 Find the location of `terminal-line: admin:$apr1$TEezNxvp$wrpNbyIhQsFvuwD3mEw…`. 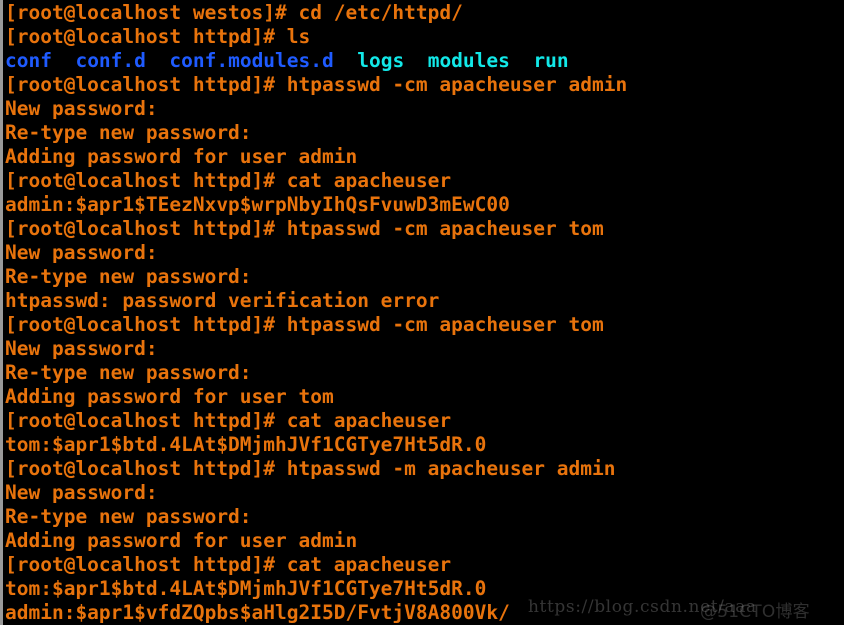

terminal-line: admin:$apr1$TEezNxvp$wrpNbyIhQsFvuwD3mEw… is located at coordinates (424, 205).